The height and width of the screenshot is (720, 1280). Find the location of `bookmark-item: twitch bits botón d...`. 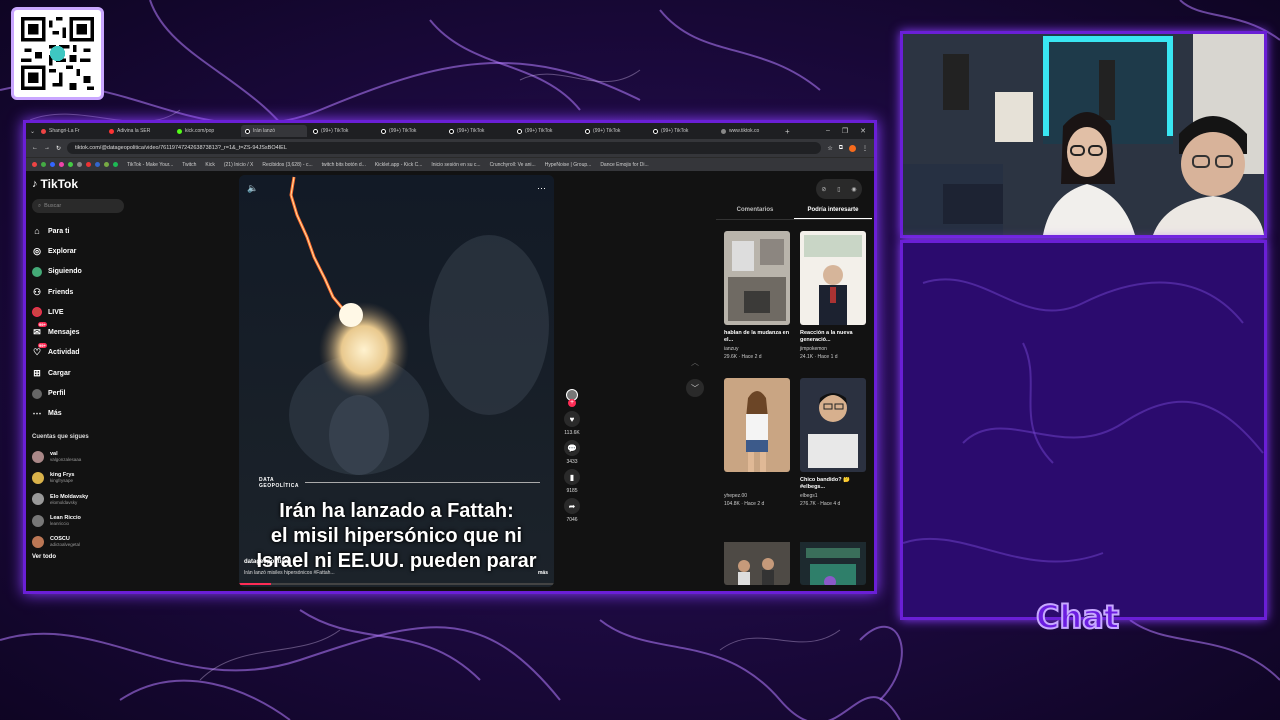

bookmark-item: twitch bits botón d... is located at coordinates (344, 165).